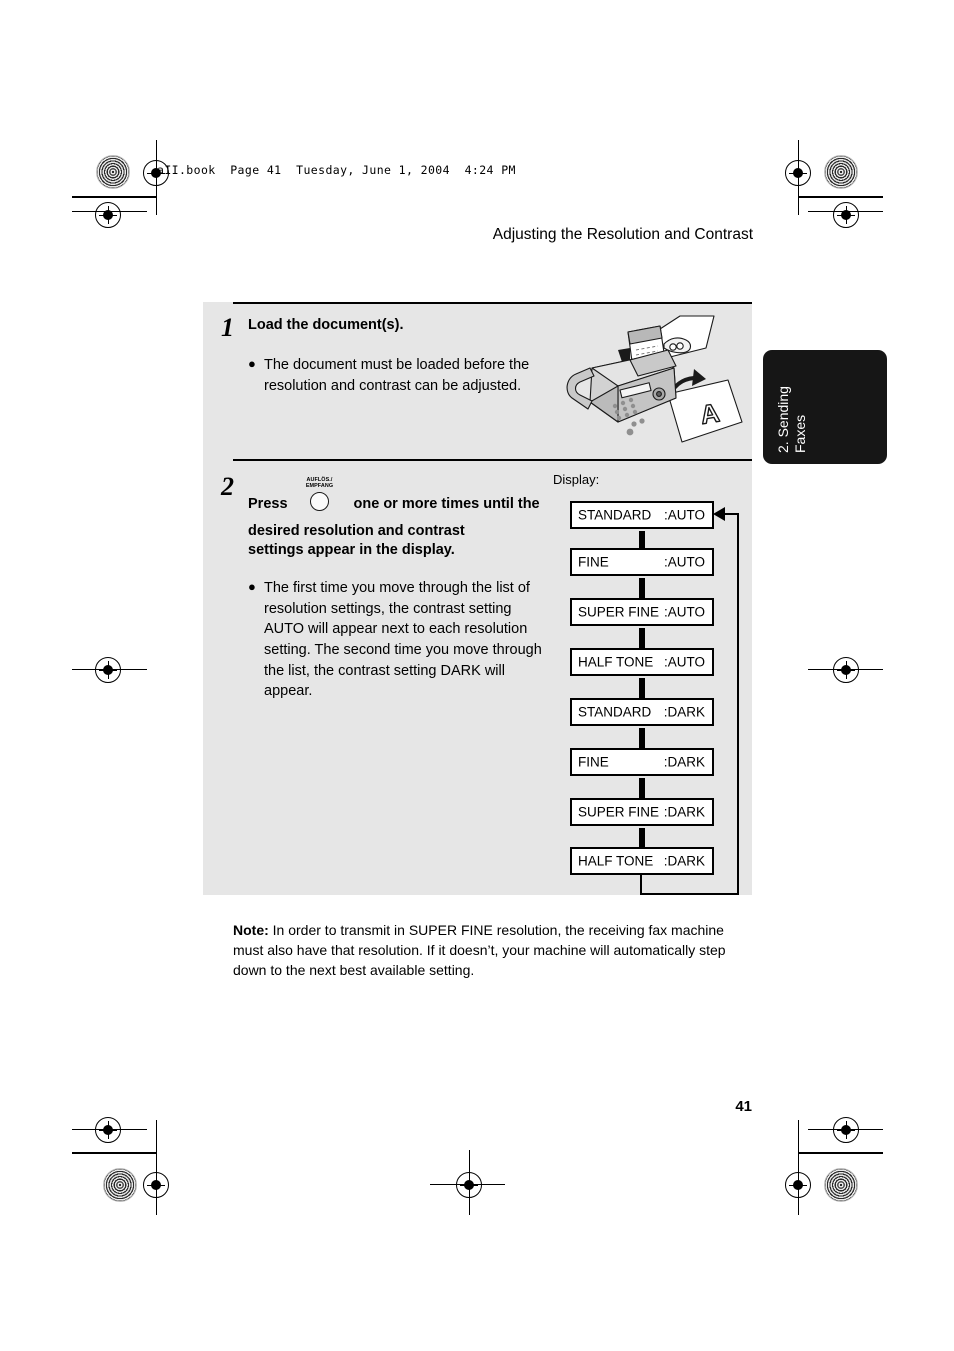 This screenshot has height=1351, width=954. I want to click on registration-mark-left-upper, so click(108, 215).